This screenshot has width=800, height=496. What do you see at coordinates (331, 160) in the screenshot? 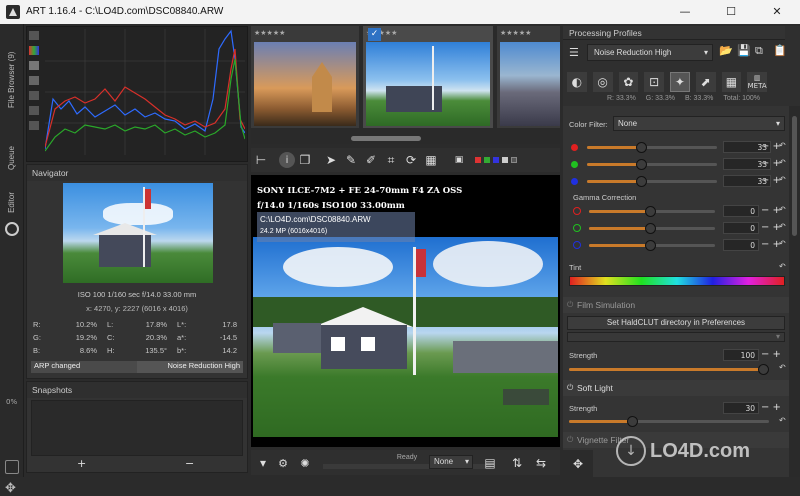
I see `hand-tool-icon: ➤` at bounding box center [331, 160].